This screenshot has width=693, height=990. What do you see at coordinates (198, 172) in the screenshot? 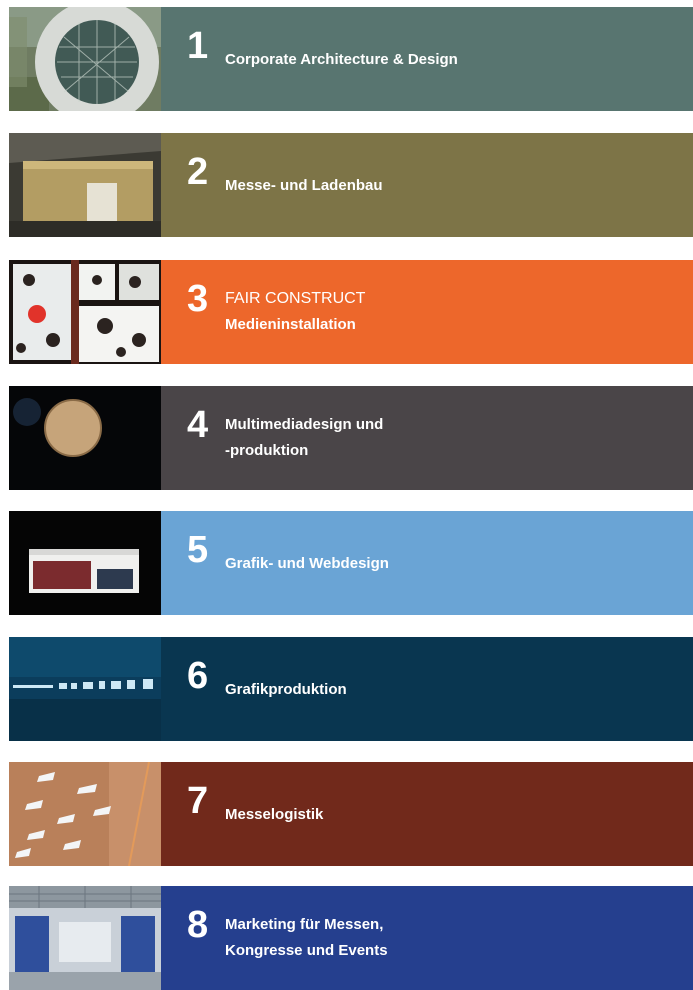
I see `service-number-2: 2` at bounding box center [198, 172].